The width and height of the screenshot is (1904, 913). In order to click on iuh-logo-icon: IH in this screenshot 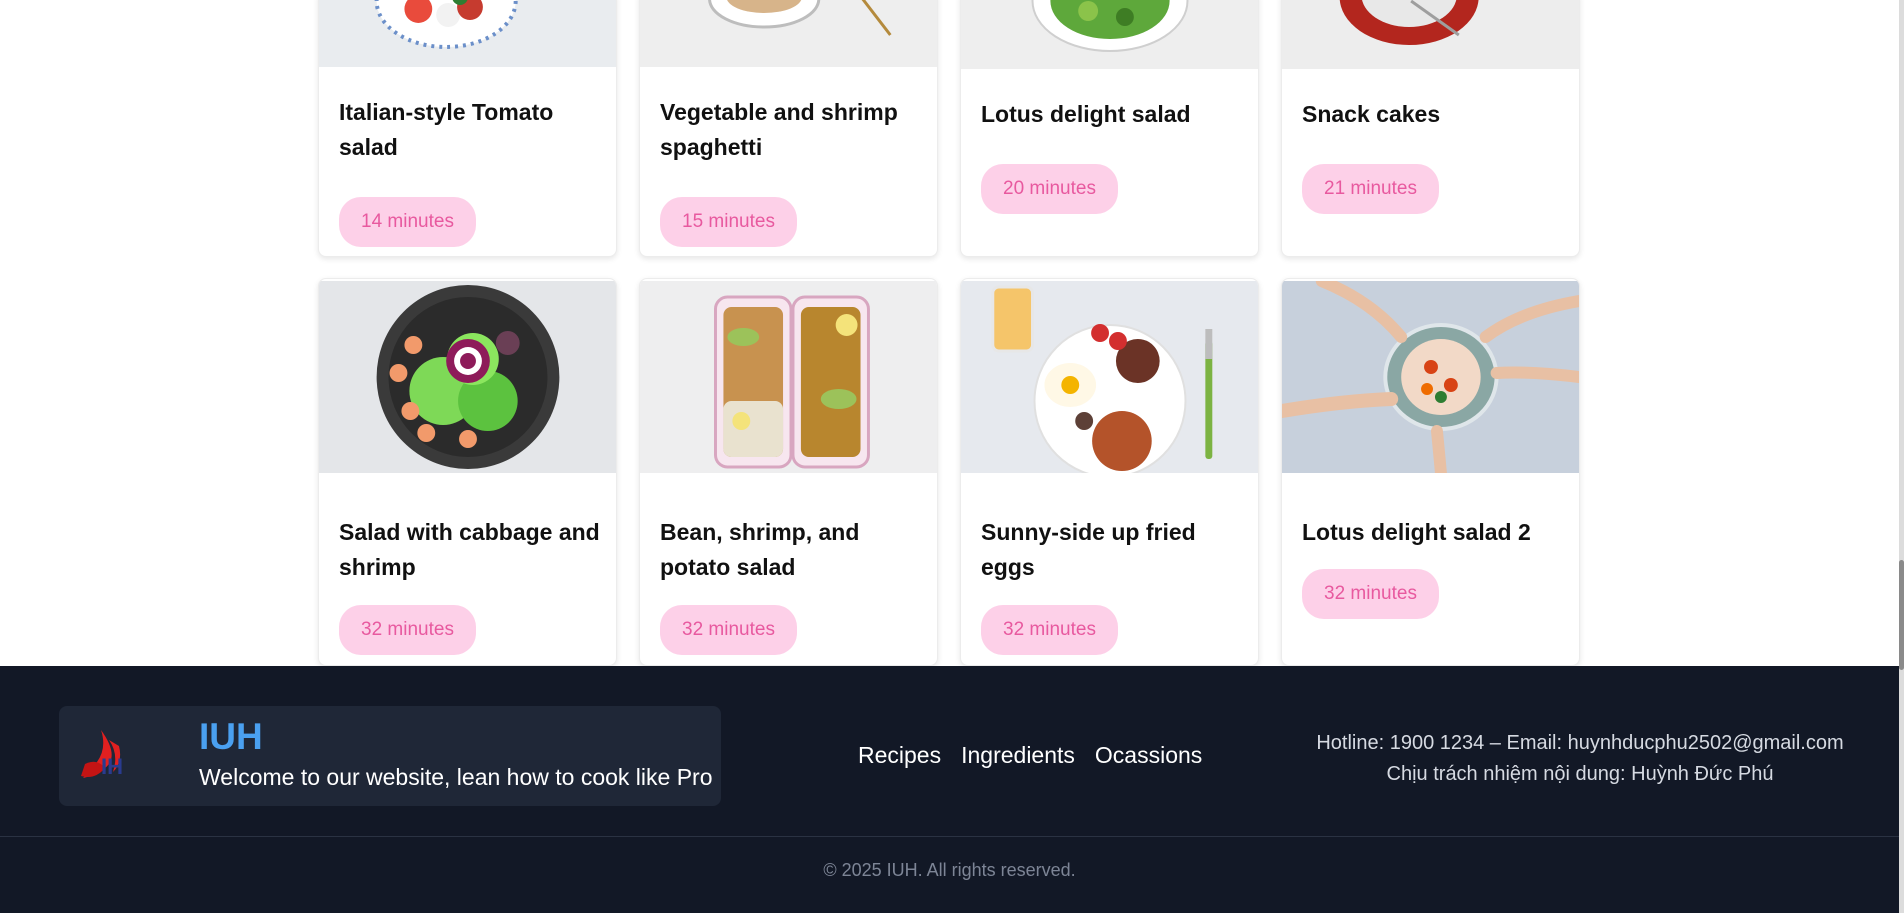, I will do `click(133, 757)`.